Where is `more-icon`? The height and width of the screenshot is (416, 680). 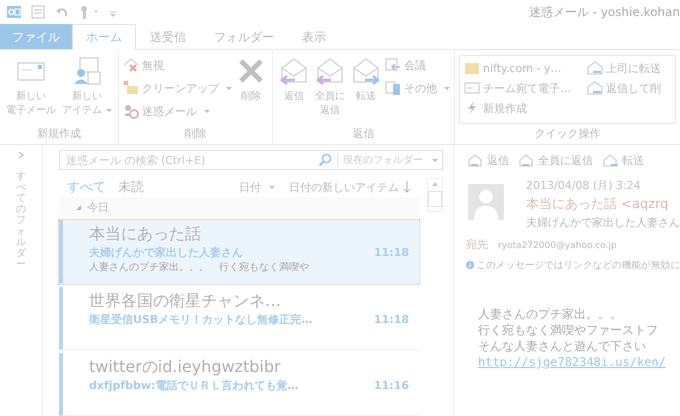
more-icon is located at coordinates (393, 88).